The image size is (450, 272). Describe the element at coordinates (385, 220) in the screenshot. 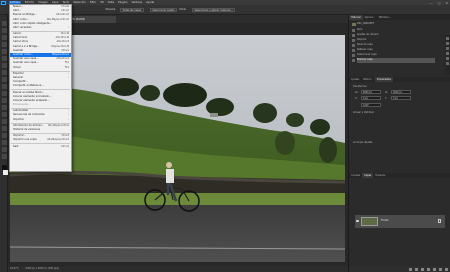

I see `layer-name: Fondo` at that location.